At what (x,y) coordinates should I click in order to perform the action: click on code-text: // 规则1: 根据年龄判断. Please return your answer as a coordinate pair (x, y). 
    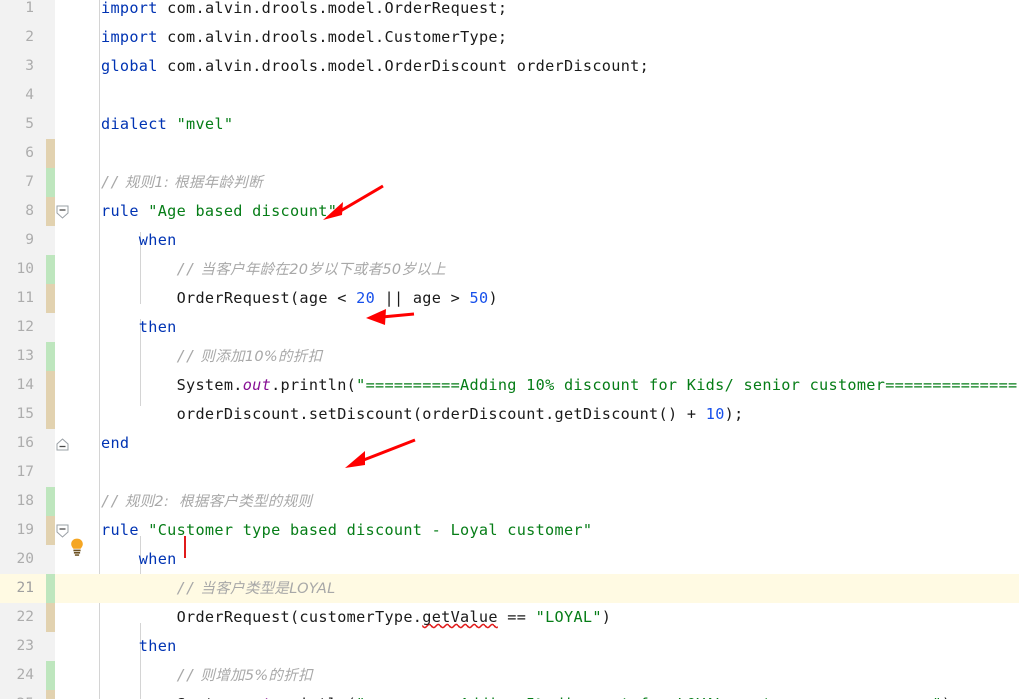
    Looking at the image, I should click on (182, 182).